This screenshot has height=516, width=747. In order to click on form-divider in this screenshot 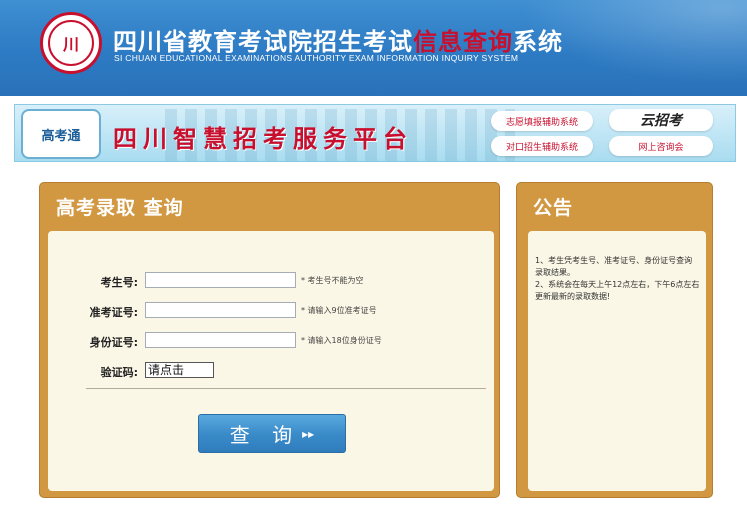, I will do `click(286, 388)`.